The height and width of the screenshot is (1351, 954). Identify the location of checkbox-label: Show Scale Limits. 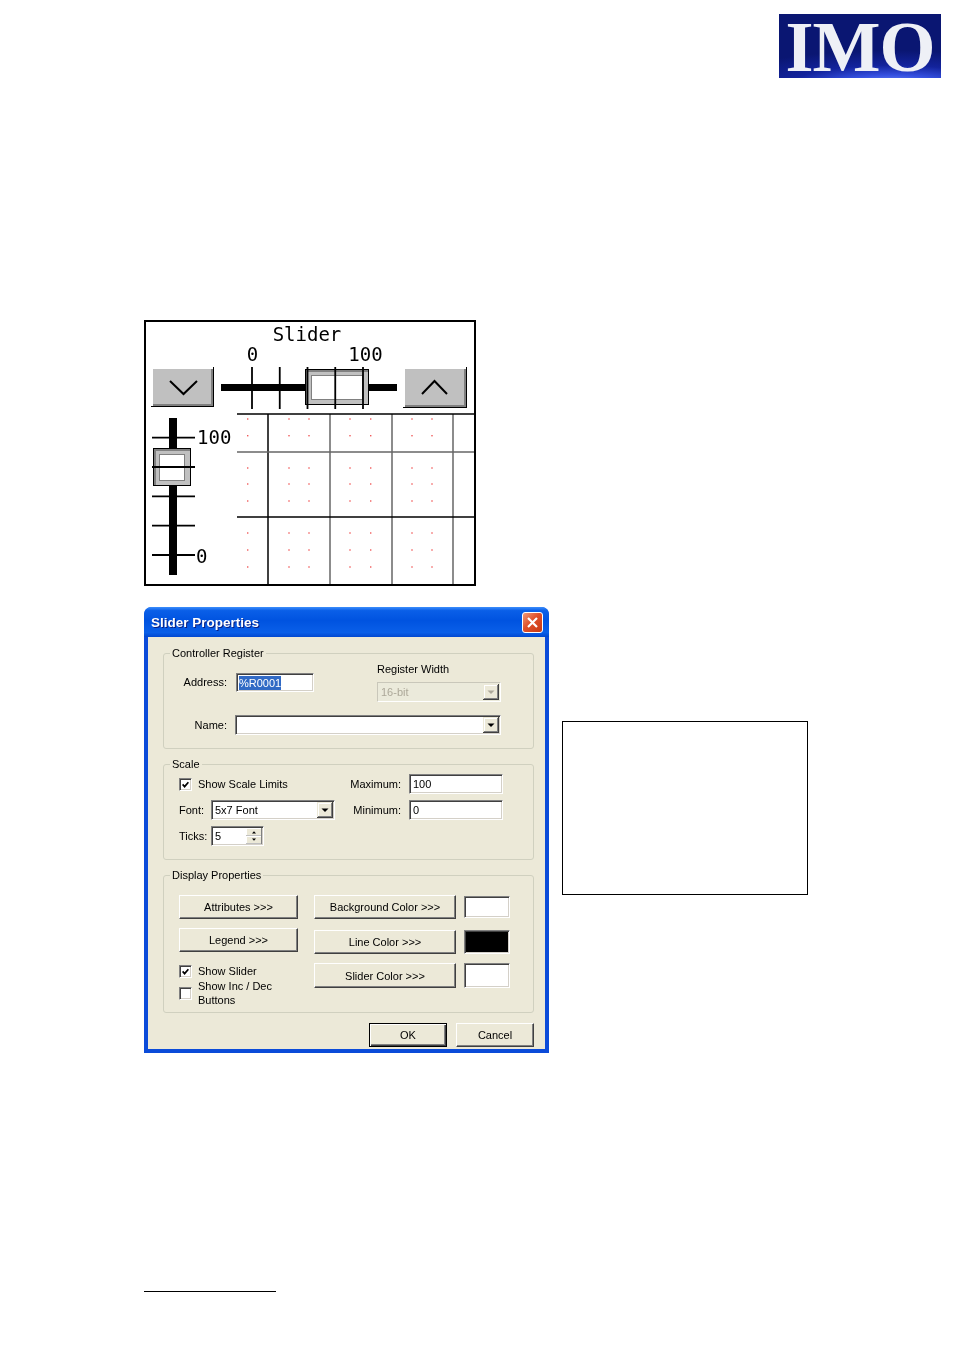
(243, 784).